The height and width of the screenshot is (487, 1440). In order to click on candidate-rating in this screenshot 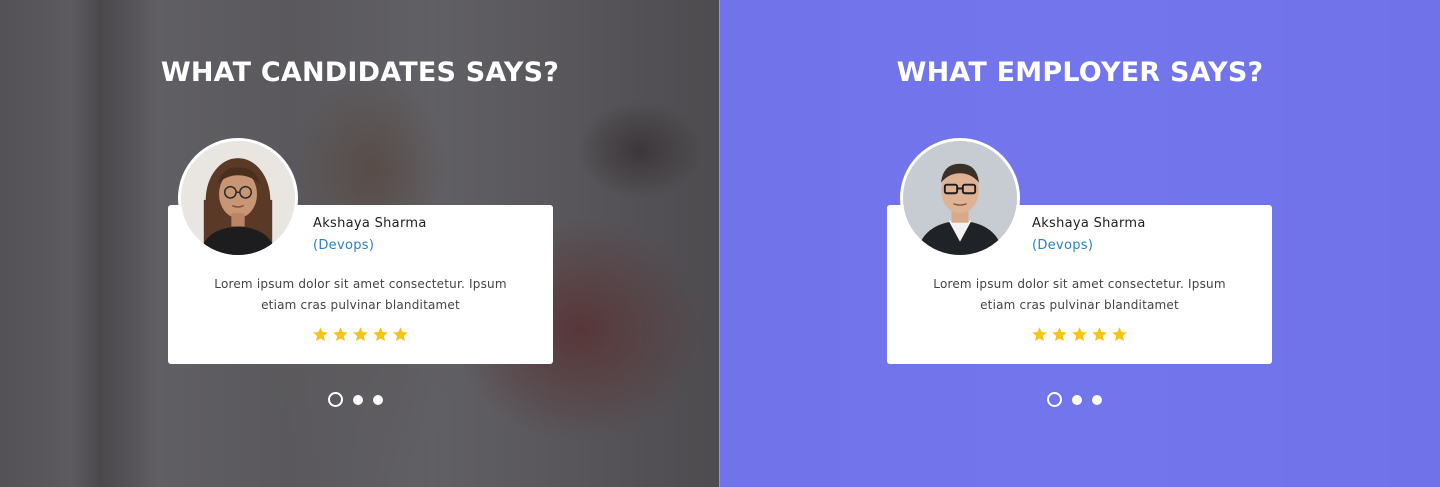, I will do `click(360, 334)`.